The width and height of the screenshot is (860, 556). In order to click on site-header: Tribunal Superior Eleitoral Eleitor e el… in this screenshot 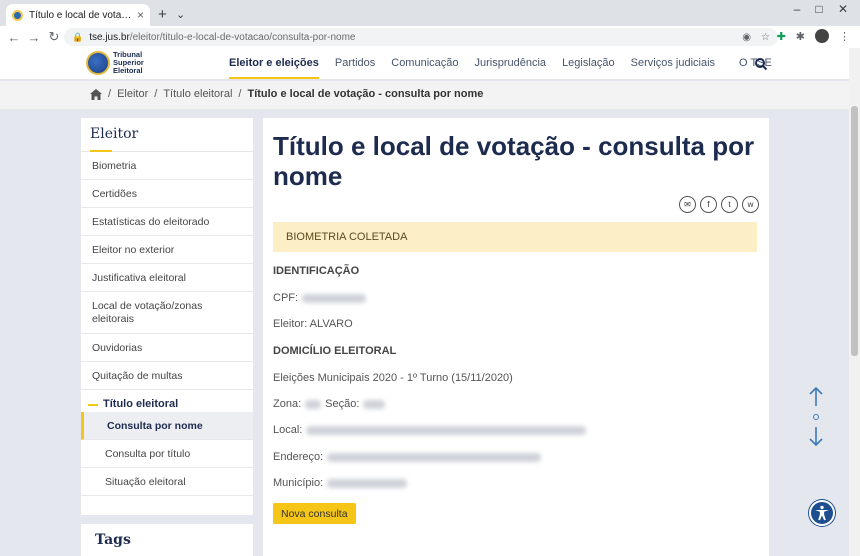, I will do `click(424, 64)`.